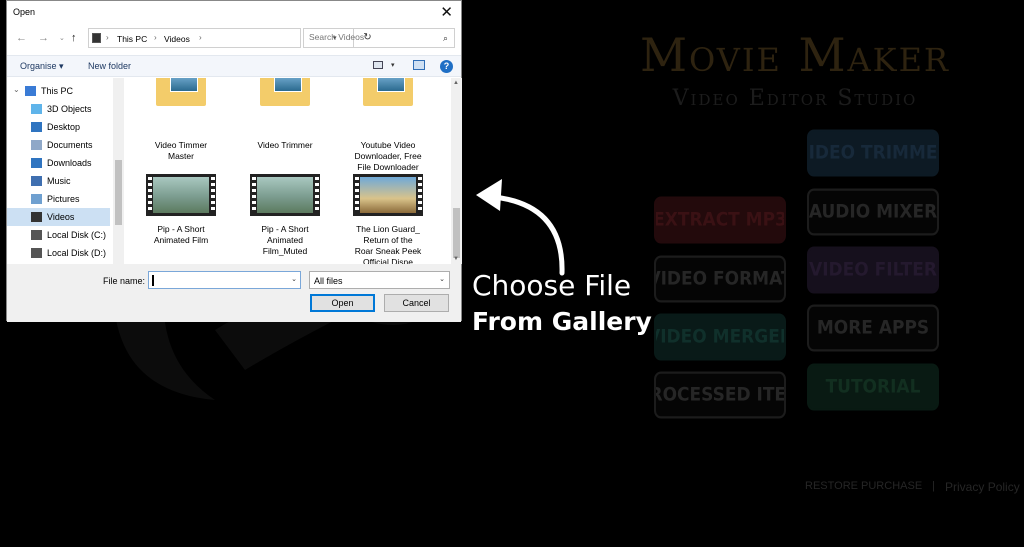 Image resolution: width=1024 pixels, height=547 pixels. What do you see at coordinates (234, 66) in the screenshot?
I see `command-bar: Organise ▾ New folder ▾ ?` at bounding box center [234, 66].